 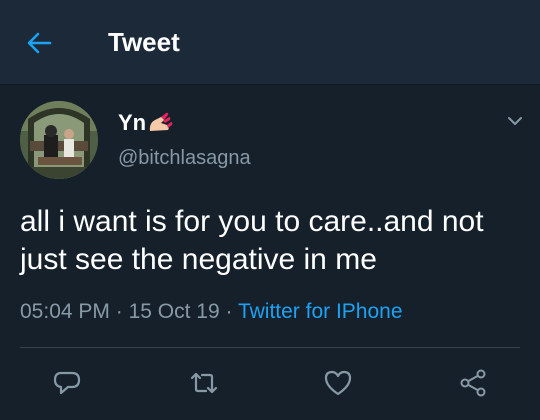 I want to click on avatar, so click(x=59, y=140).